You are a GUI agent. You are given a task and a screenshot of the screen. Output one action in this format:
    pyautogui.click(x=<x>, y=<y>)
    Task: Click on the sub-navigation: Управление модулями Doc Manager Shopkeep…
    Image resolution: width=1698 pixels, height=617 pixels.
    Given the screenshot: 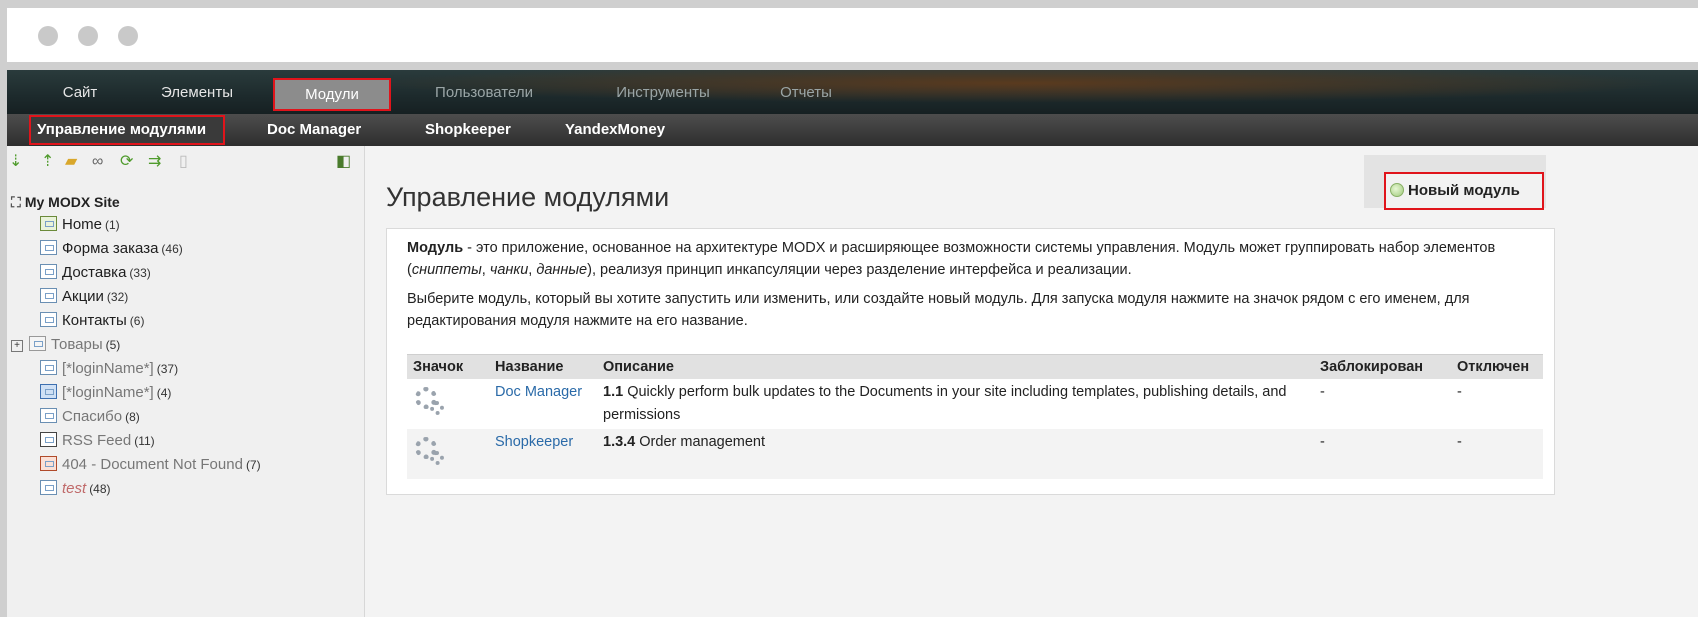 What is the action you would take?
    pyautogui.click(x=852, y=130)
    